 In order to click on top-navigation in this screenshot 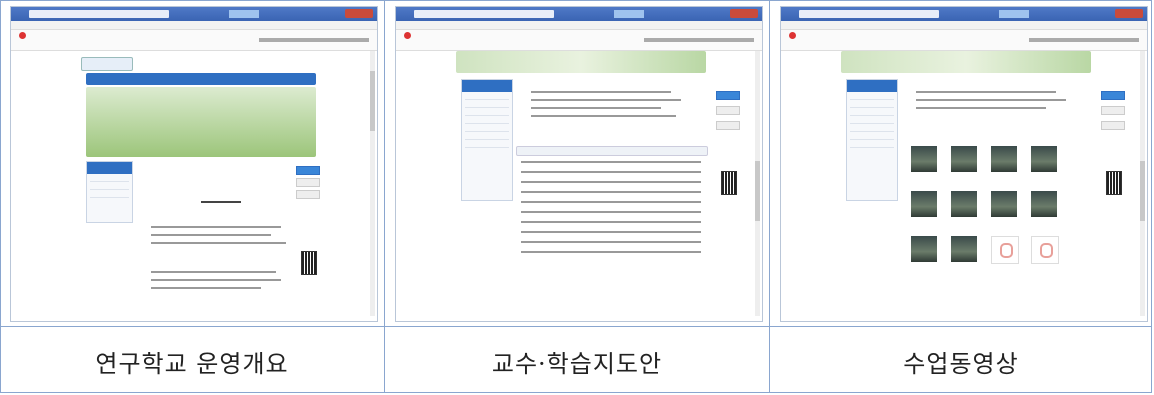, I will do `click(201, 79)`.